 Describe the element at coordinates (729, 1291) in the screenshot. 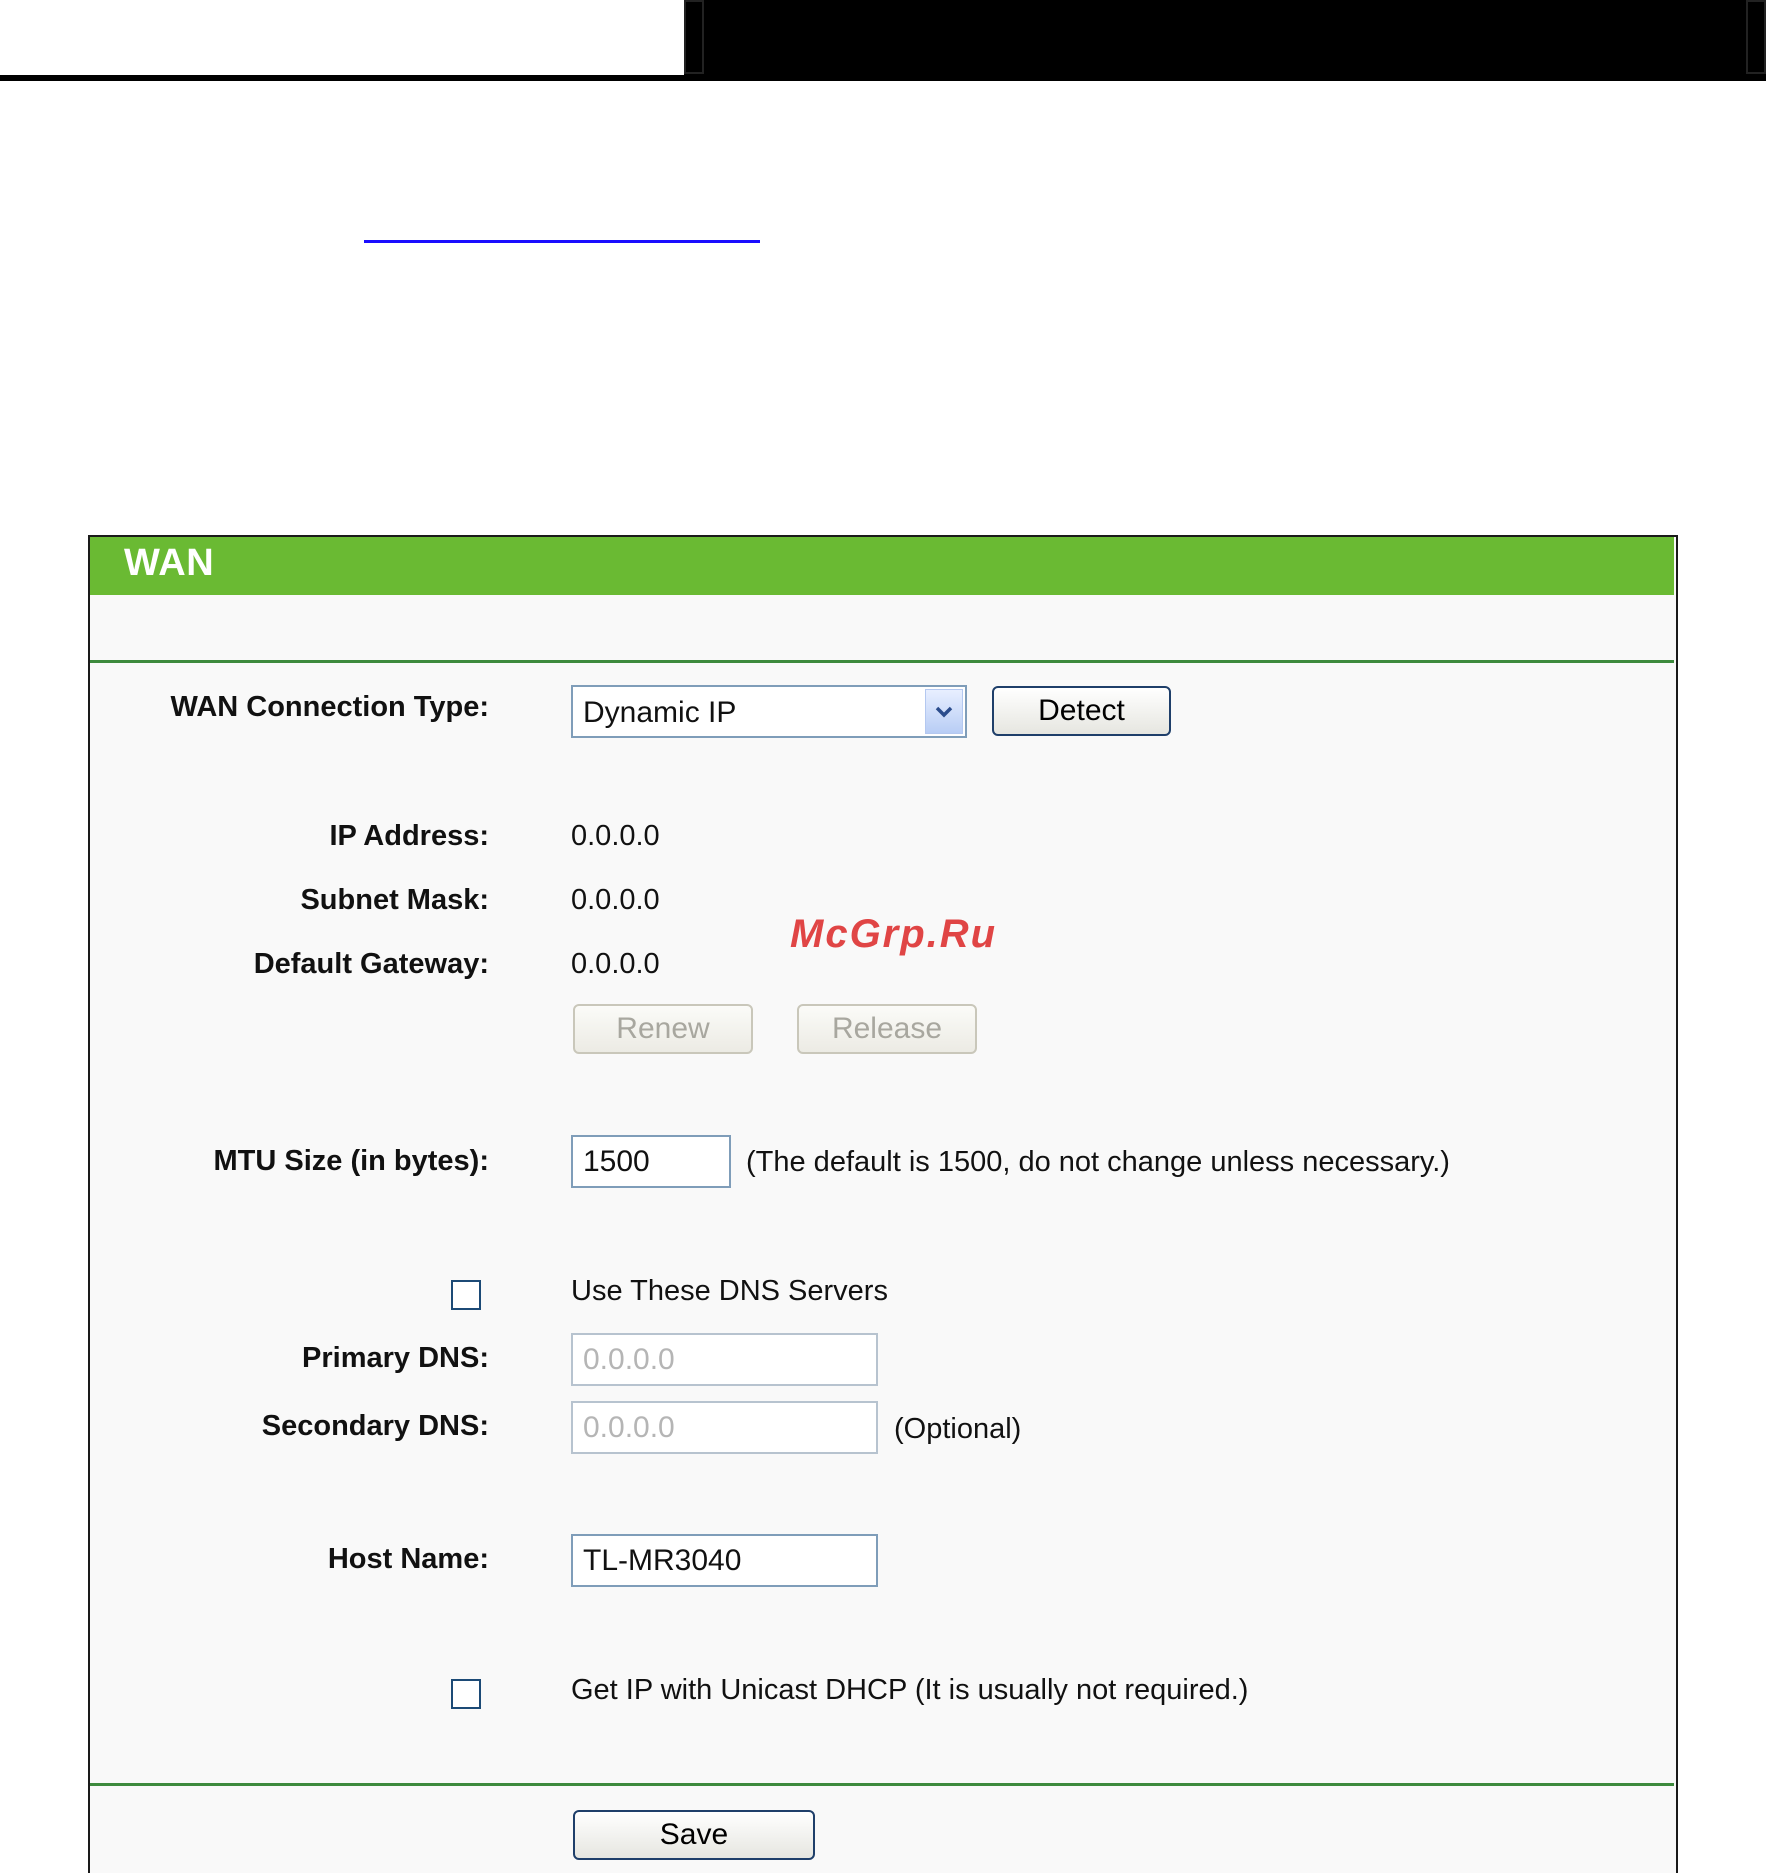

I see `use-dns-servers-label: Use These DNS Servers` at that location.